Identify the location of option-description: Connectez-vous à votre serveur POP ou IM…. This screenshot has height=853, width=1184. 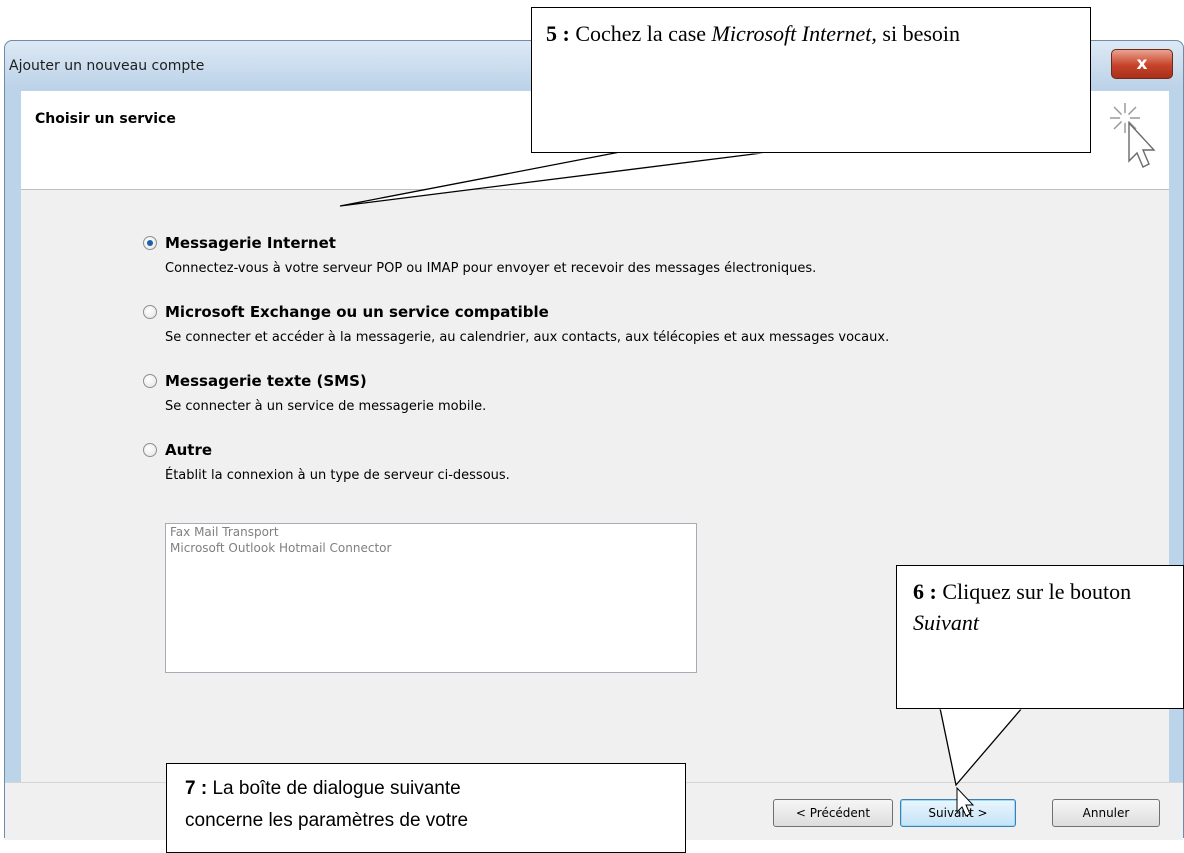
(491, 268).